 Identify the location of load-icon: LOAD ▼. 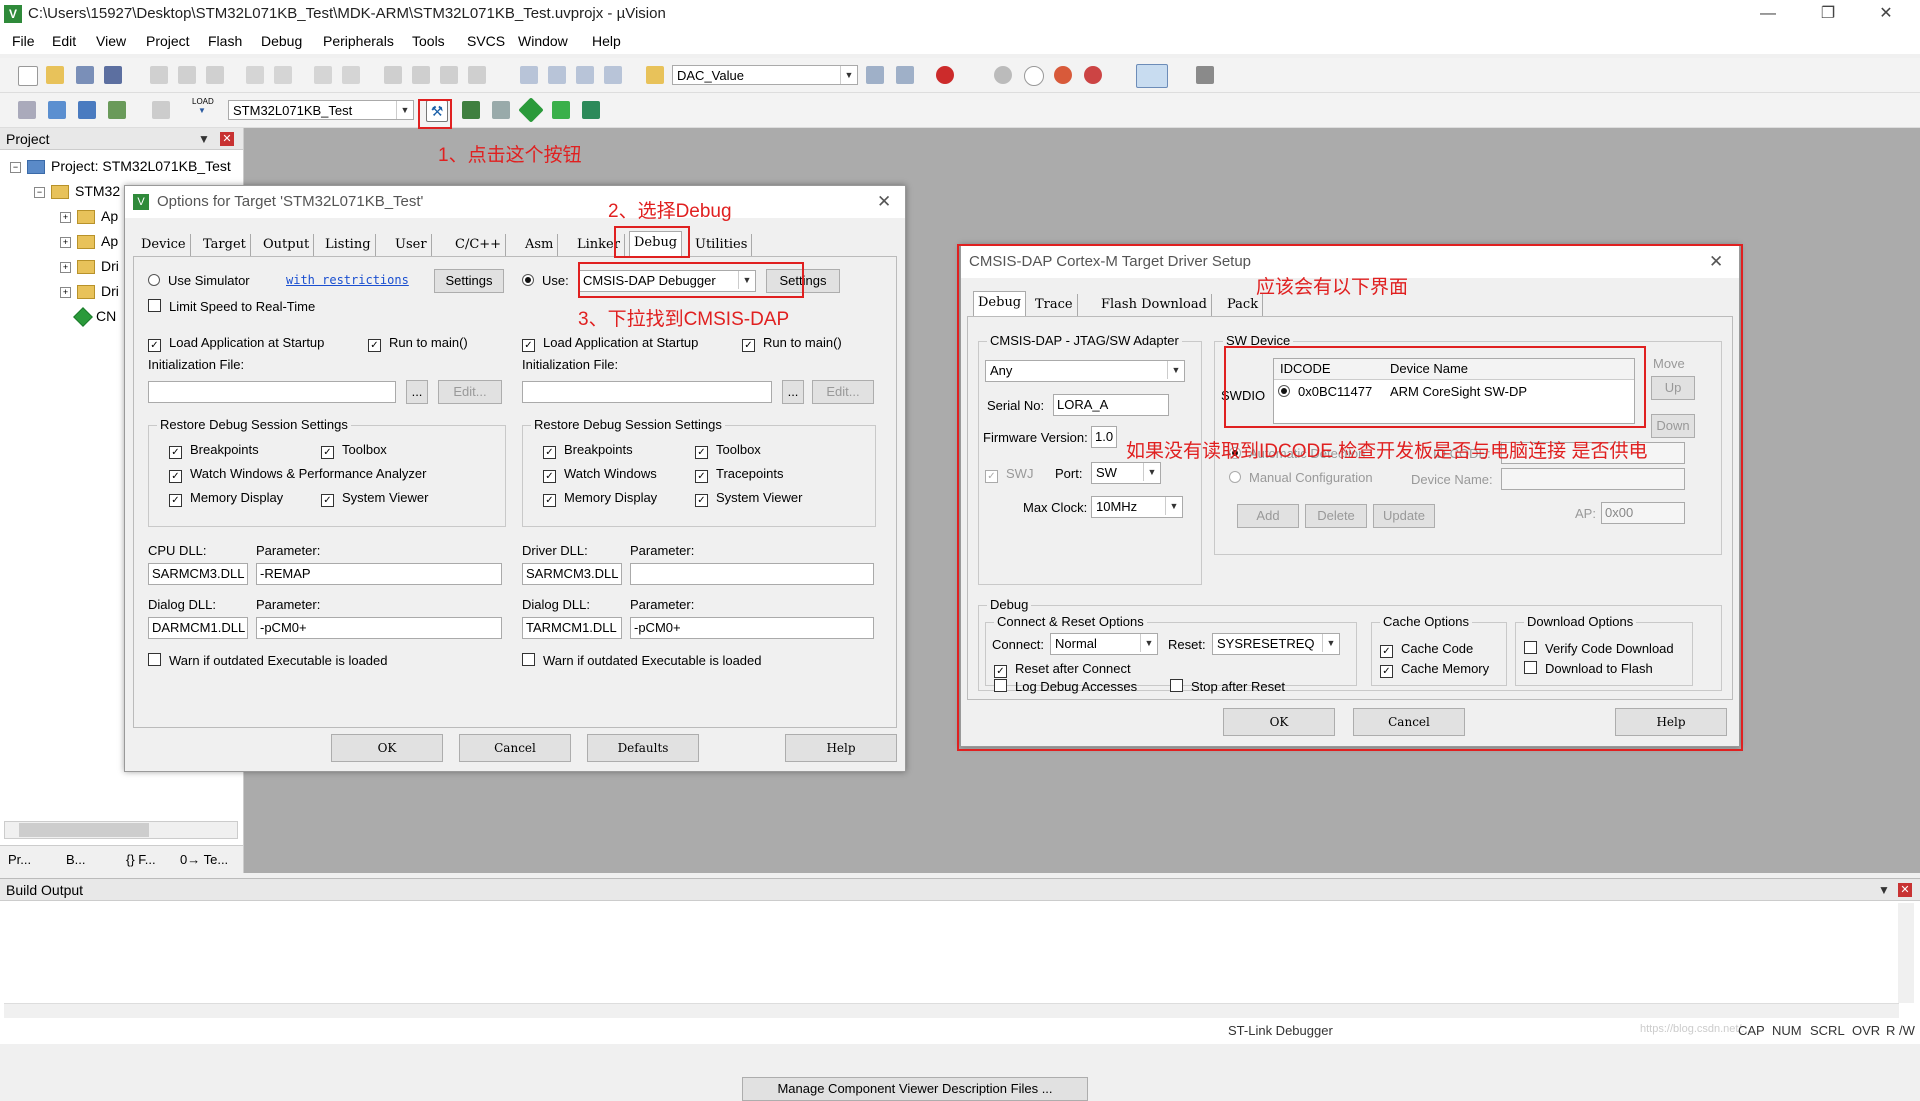
(203, 106).